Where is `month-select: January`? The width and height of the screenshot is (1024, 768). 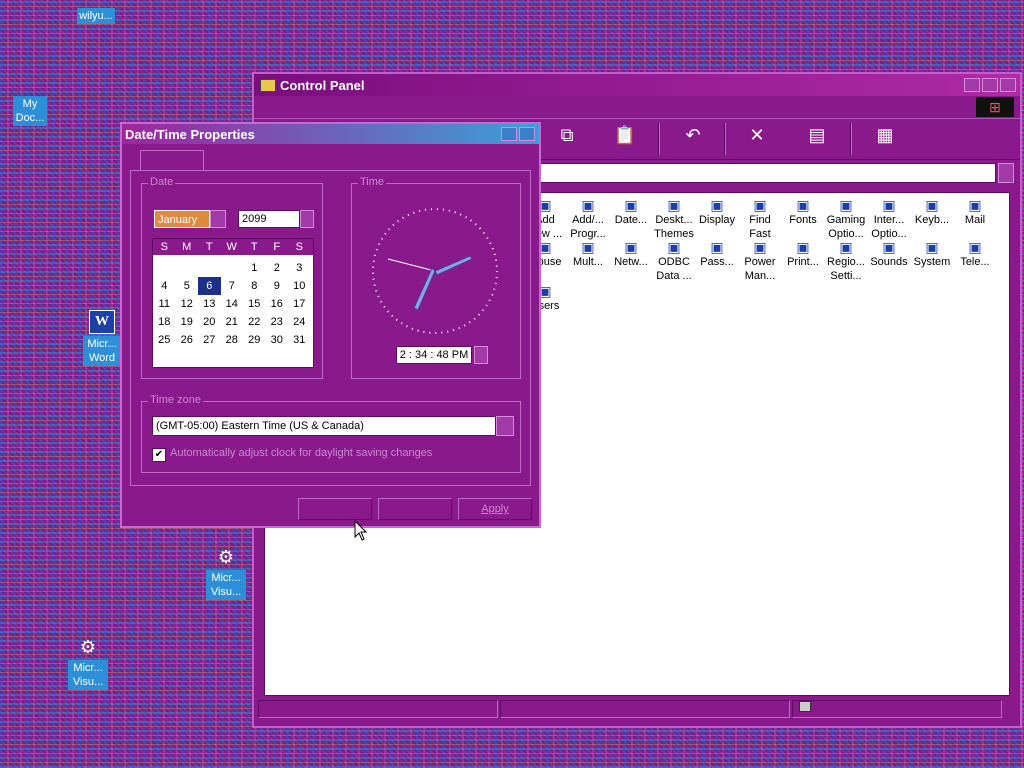 month-select: January is located at coordinates (182, 219).